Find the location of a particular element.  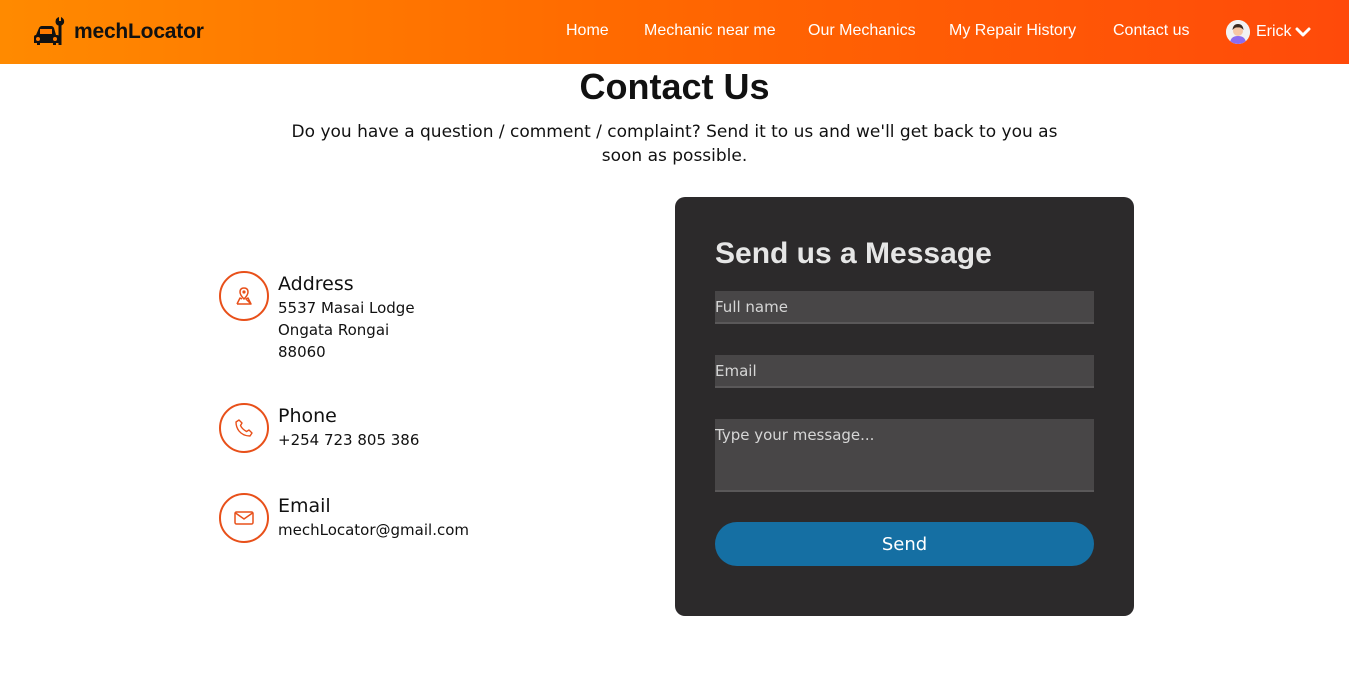

send-button: Send is located at coordinates (904, 544).